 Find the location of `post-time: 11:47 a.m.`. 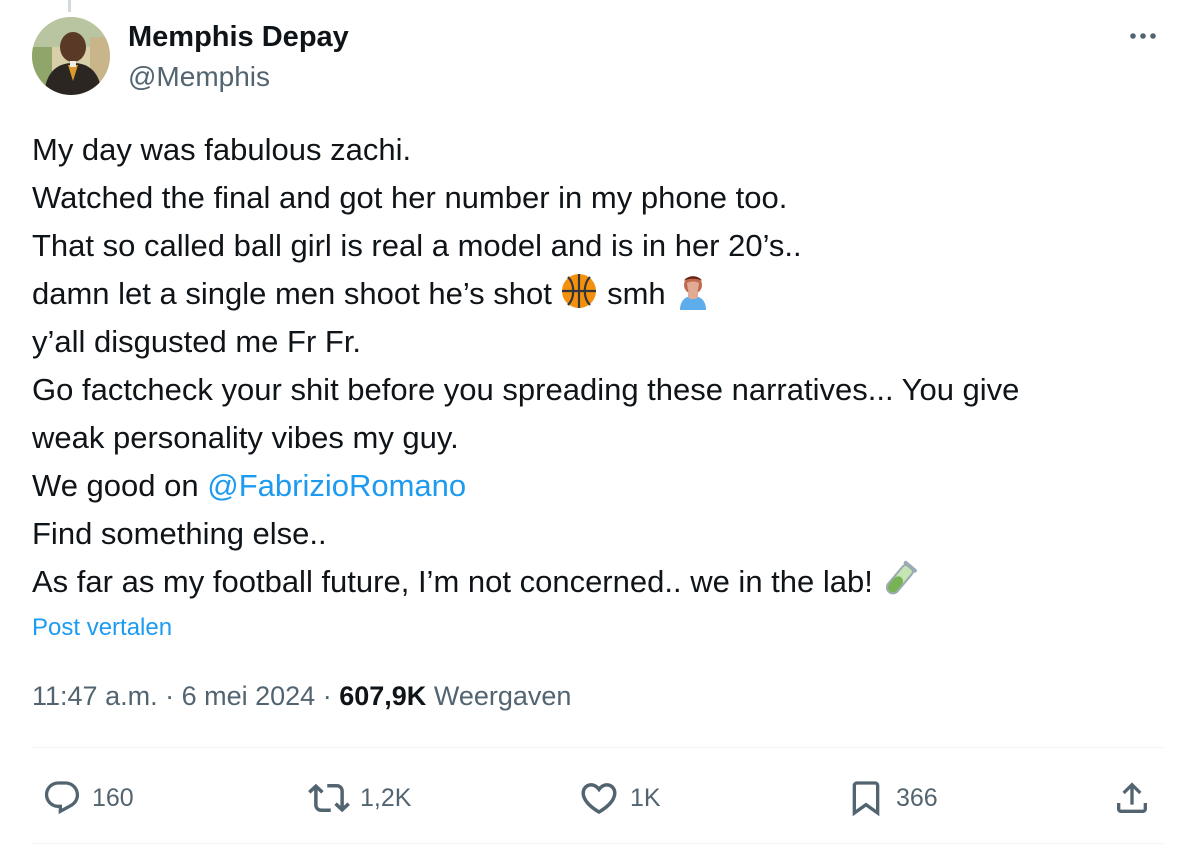

post-time: 11:47 a.m. is located at coordinates (95, 696).